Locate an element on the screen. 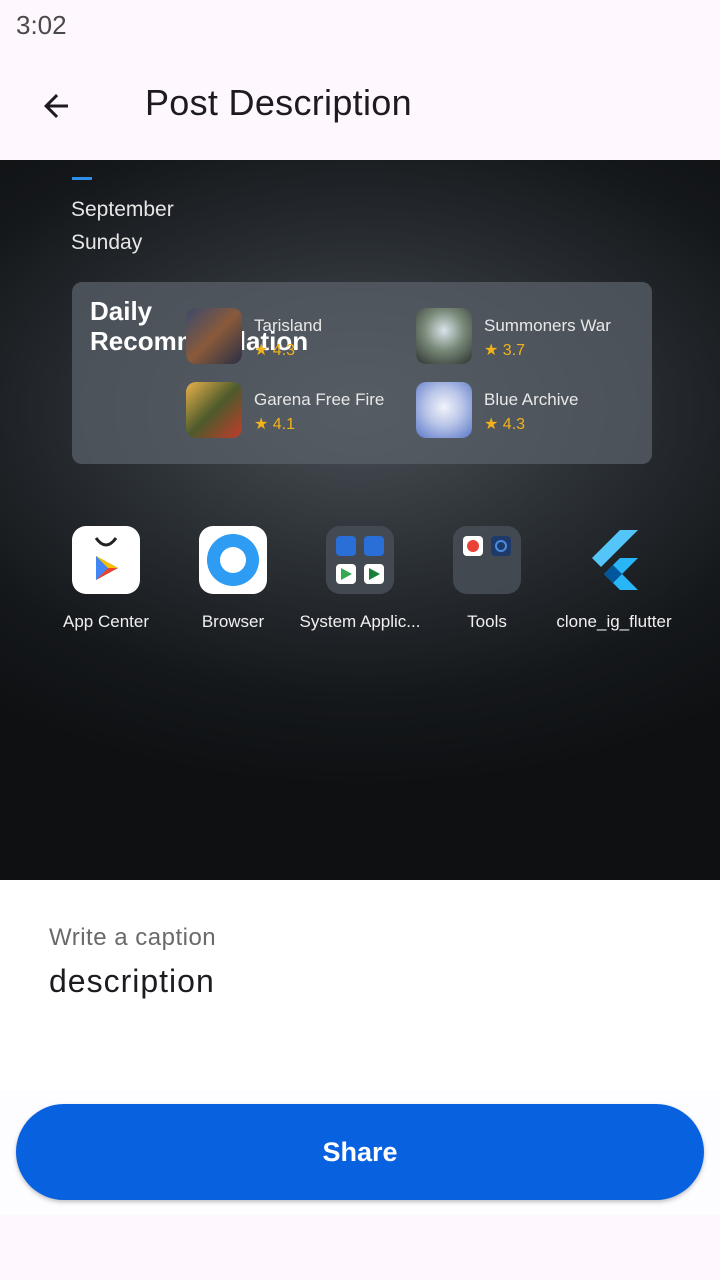 The height and width of the screenshot is (1280, 720). game-rating: ★ 3.7 is located at coordinates (505, 350).